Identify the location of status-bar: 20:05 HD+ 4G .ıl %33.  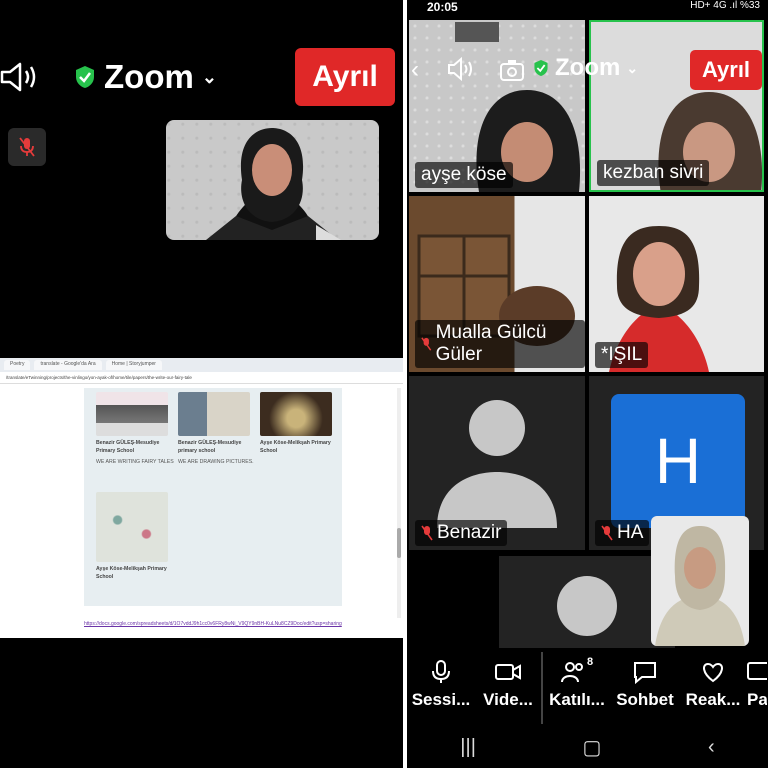
(587, 7).